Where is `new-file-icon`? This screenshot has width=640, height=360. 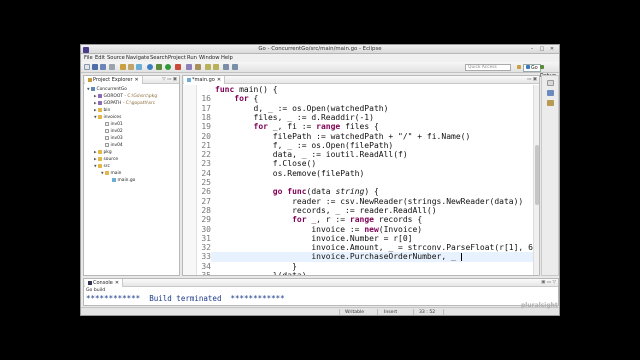
new-file-icon is located at coordinates (139, 67).